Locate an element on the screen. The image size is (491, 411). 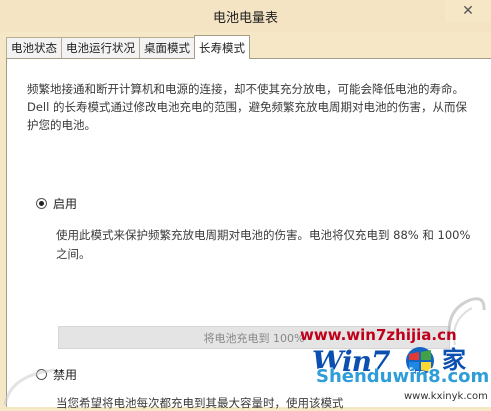
tab-longevity-mode: 长寿模式 is located at coordinates (222, 47).